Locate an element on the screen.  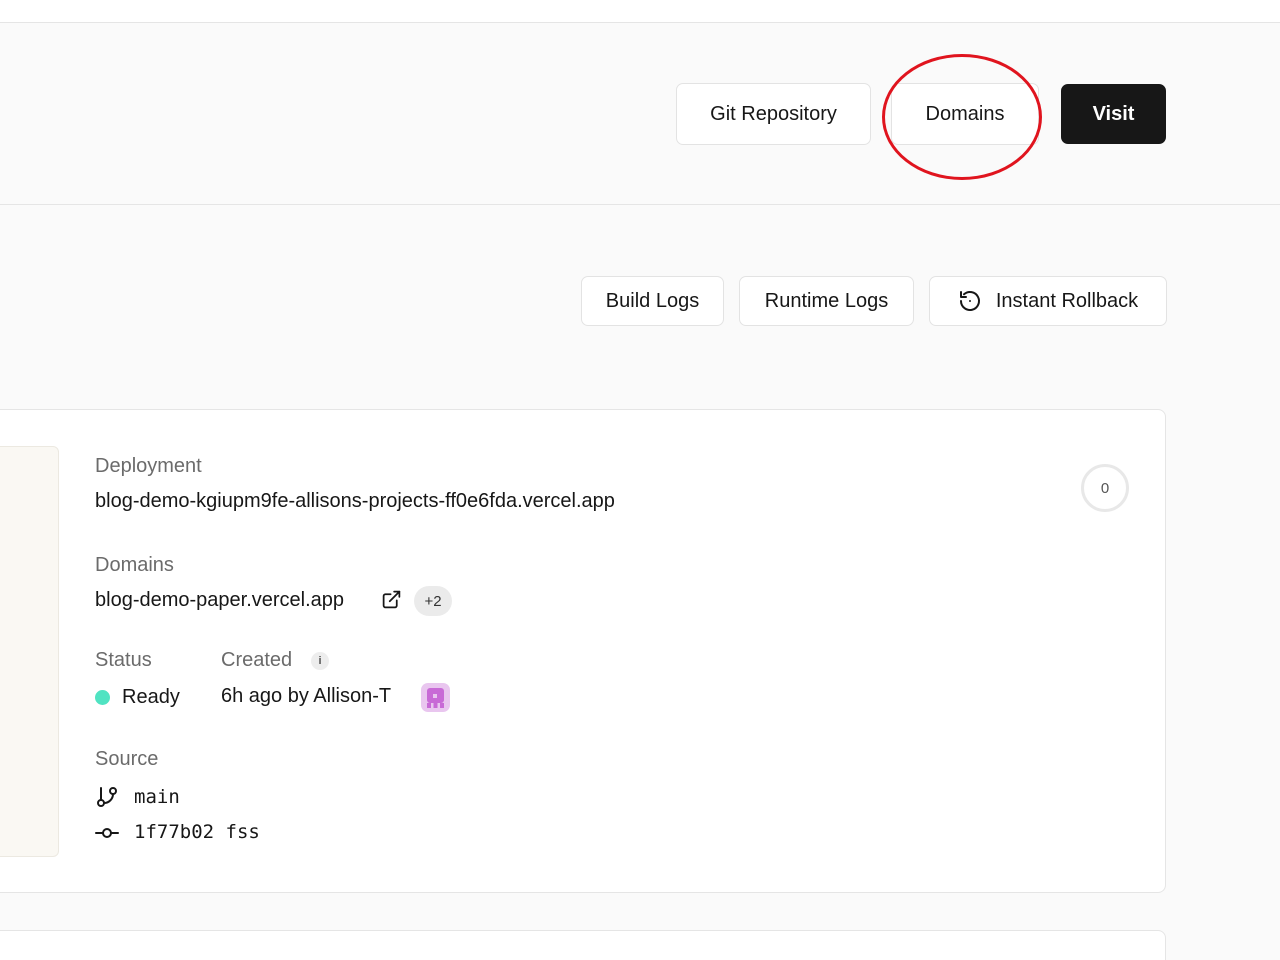
git-branch-icon is located at coordinates (107, 797).